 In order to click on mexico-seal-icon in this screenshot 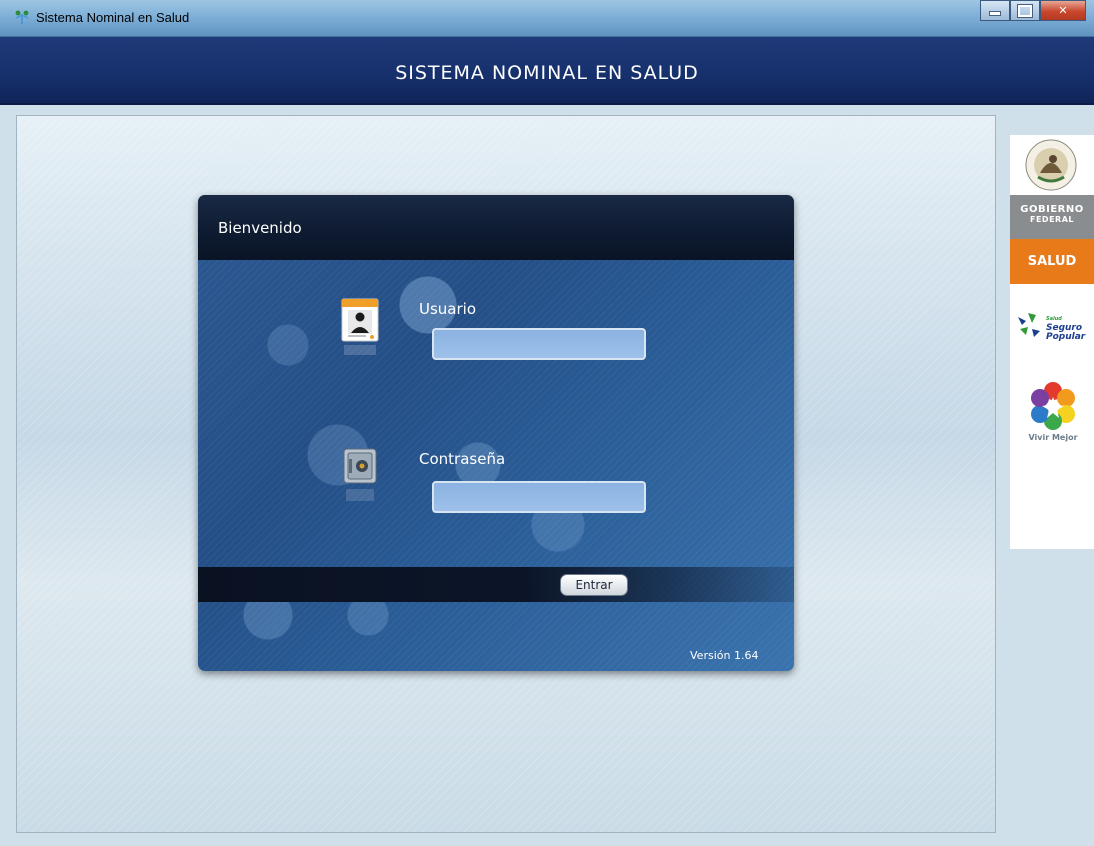, I will do `click(1051, 165)`.